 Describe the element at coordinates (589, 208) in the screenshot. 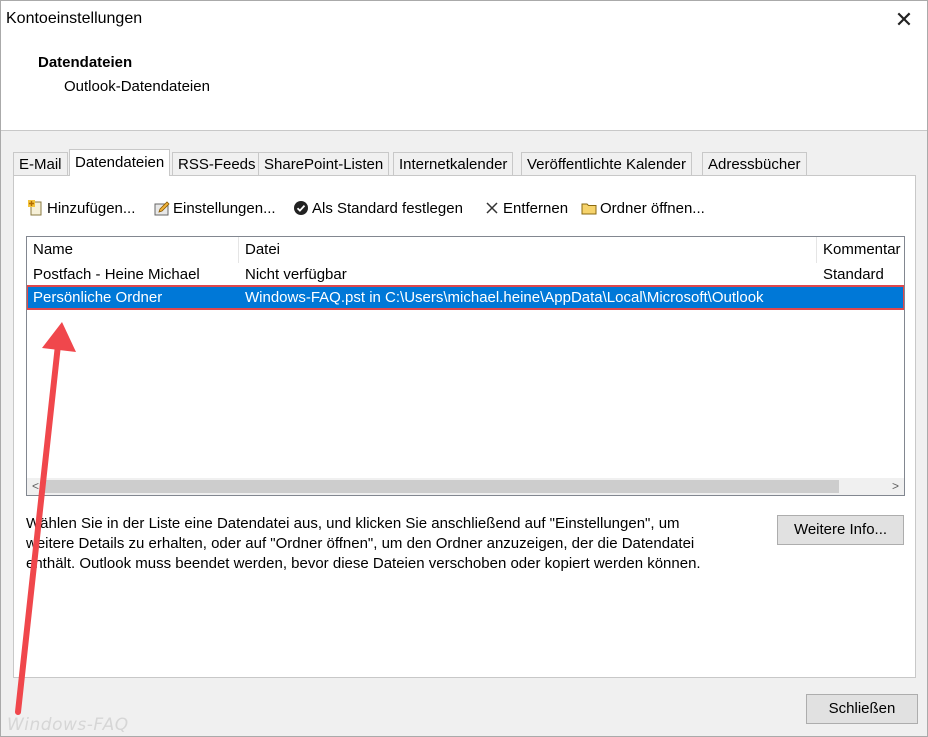

I see `folder-icon` at that location.